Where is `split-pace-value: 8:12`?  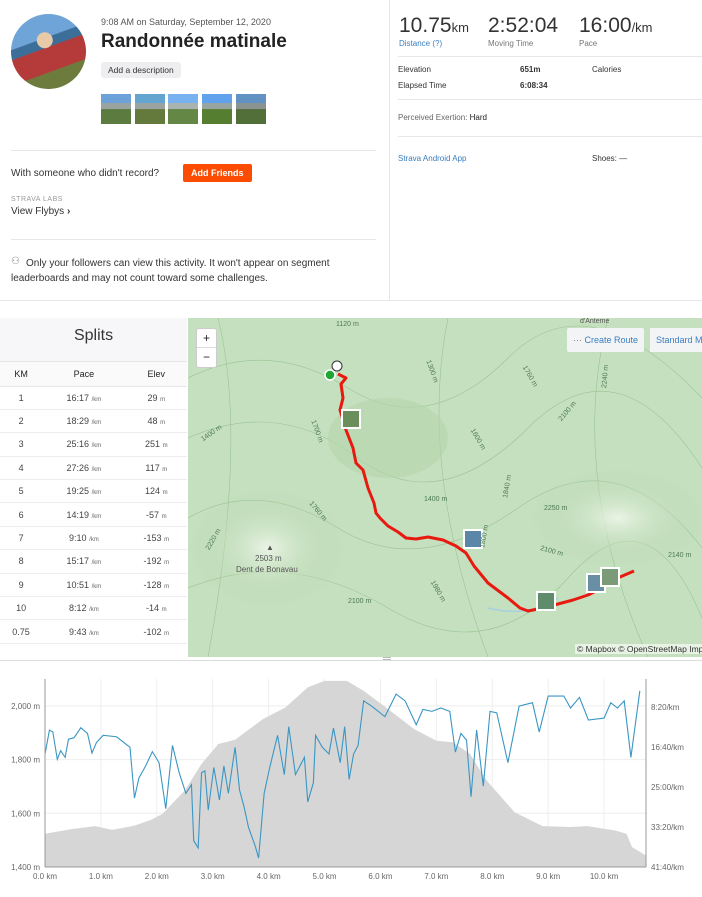 split-pace-value: 8:12 is located at coordinates (78, 608).